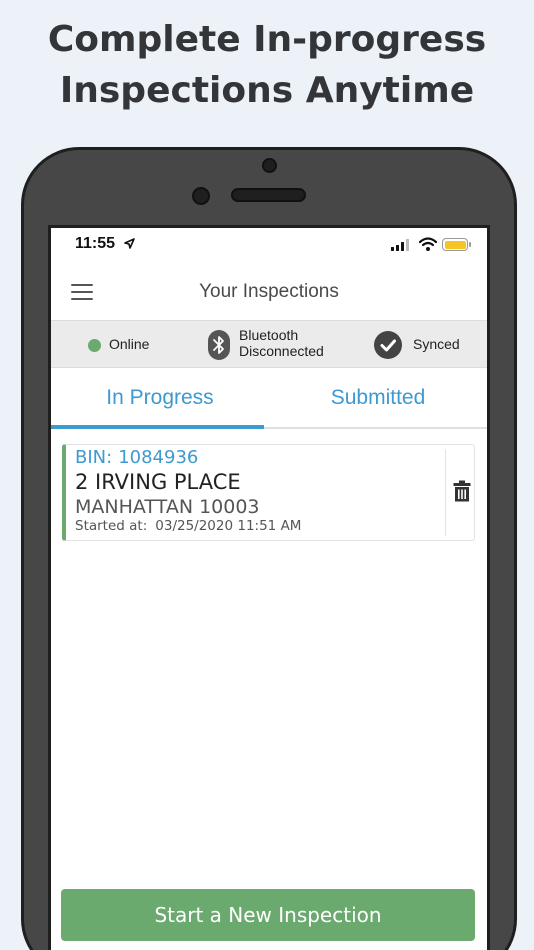 The image size is (534, 950). I want to click on location-arrow-icon, so click(129, 243).